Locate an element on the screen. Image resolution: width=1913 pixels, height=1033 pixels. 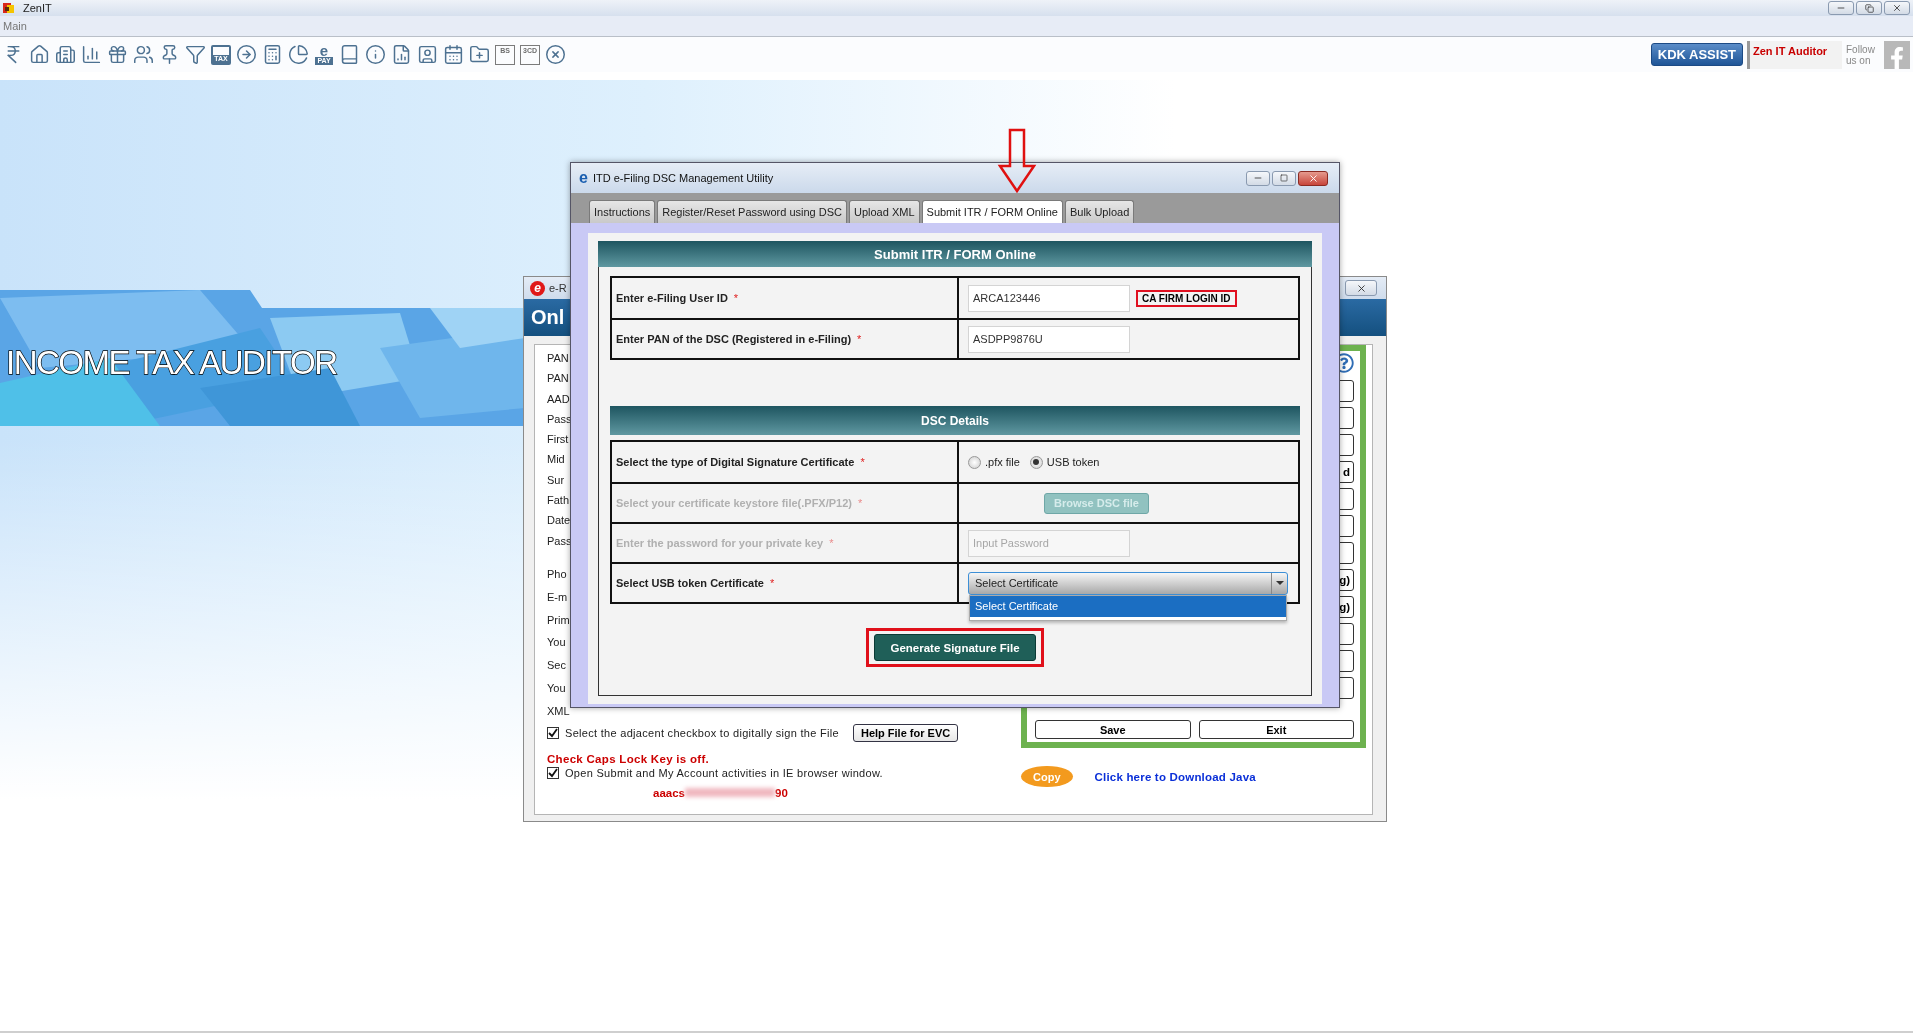
field-label: Enter e-Filing User ID is located at coordinates (672, 298).